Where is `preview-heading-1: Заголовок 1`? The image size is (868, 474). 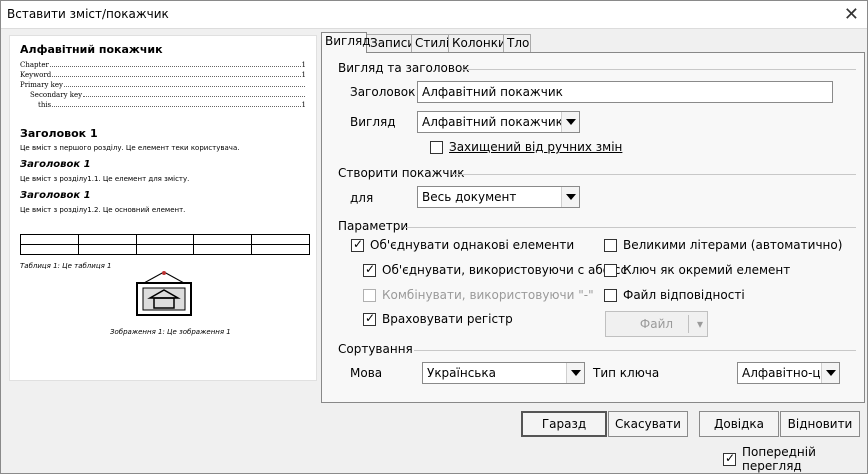
preview-heading-1: Заголовок 1 is located at coordinates (59, 133).